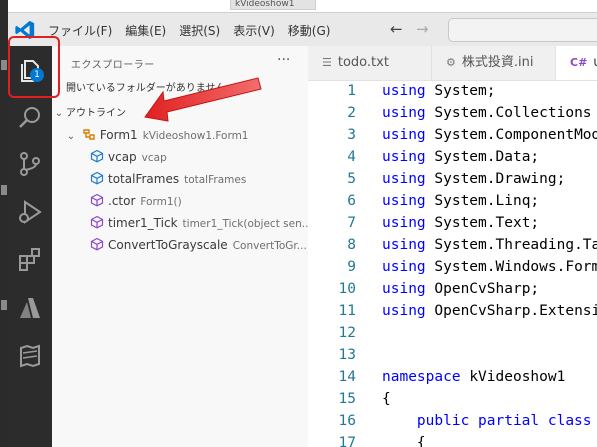 The image size is (597, 447). What do you see at coordinates (199, 30) in the screenshot?
I see `menu-selection: 選択(S)` at bounding box center [199, 30].